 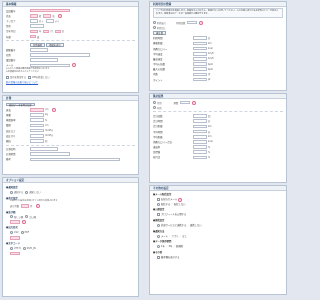 I want to click on sort-key-input, so click(x=15, y=222).